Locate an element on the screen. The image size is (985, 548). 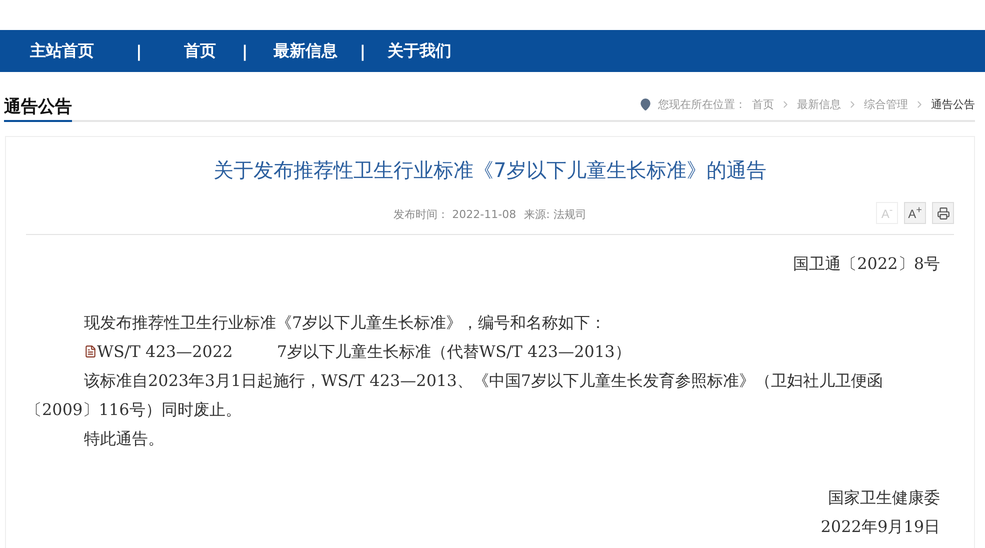
date: 2022年9月19日 is located at coordinates (880, 527).